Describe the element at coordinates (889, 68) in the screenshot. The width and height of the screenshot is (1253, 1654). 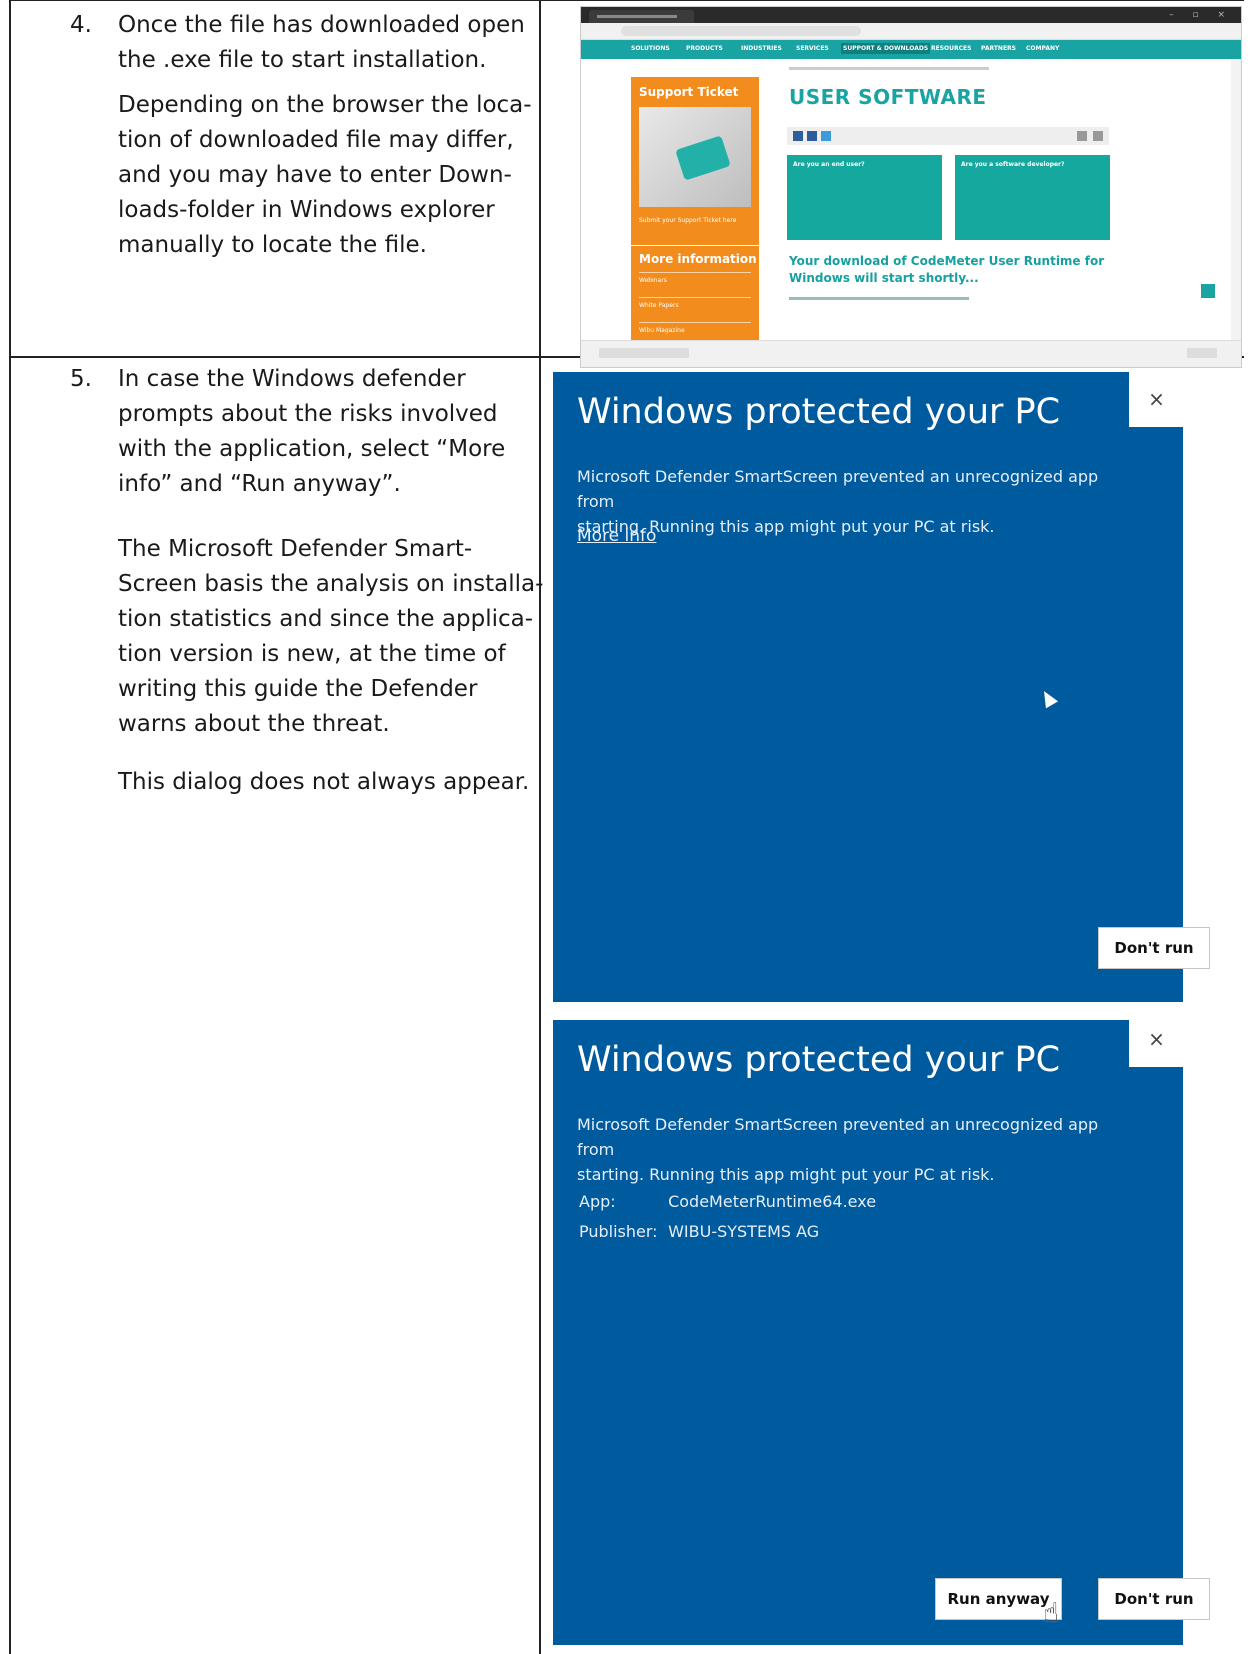
I see `breadcrumb` at that location.